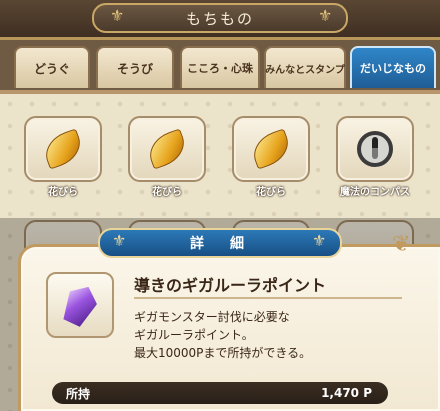 This screenshot has width=440, height=411. I want to click on item-slot-compass, so click(375, 149).